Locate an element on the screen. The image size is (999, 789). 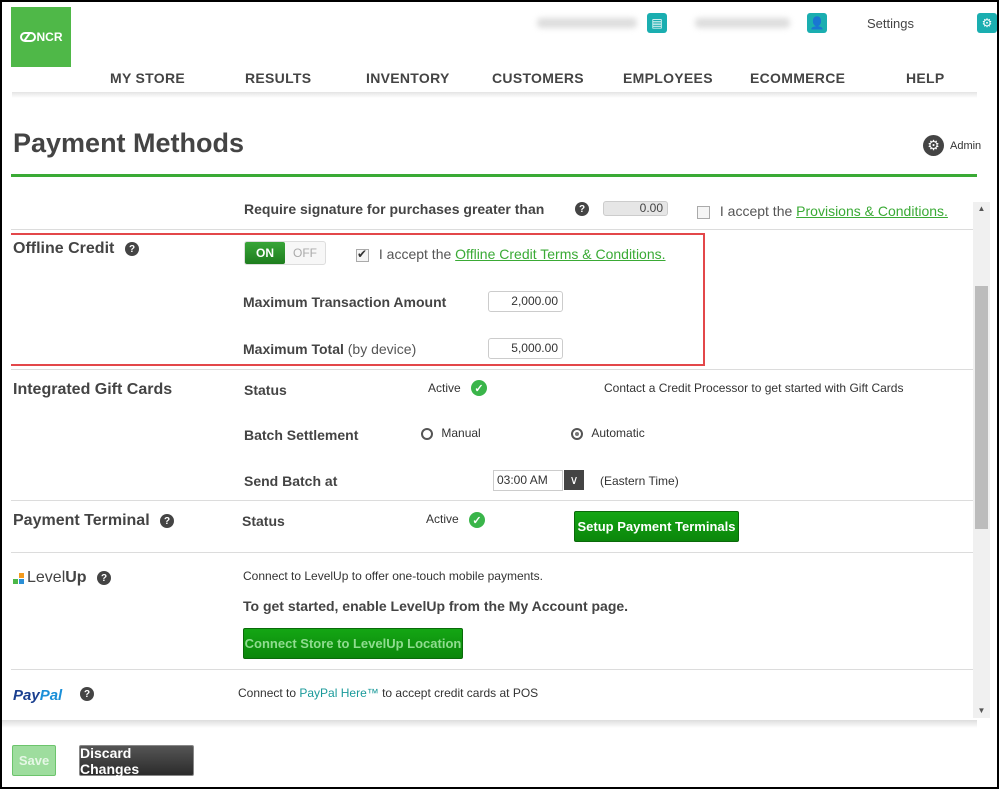
payment-terminal-title: Payment Terminal is located at coordinates (81, 520).